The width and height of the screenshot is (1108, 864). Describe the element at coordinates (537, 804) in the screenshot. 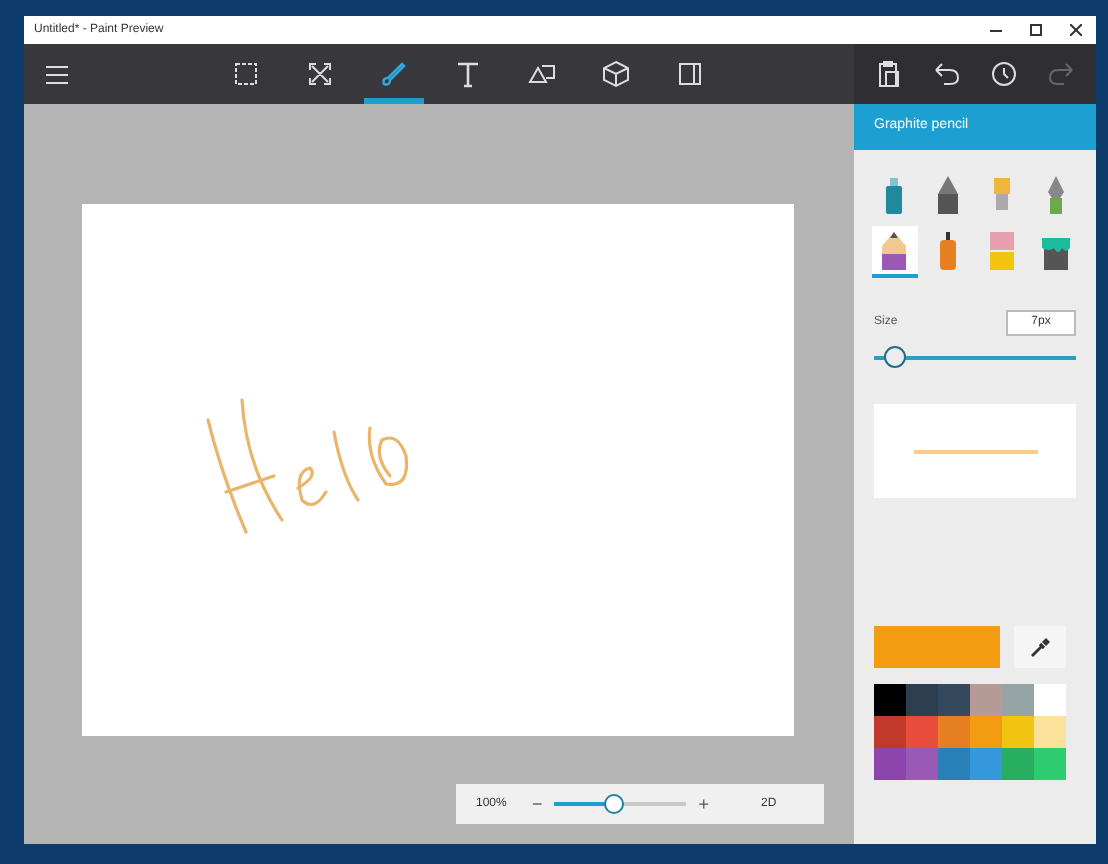

I see `zoom-out-button: −` at that location.